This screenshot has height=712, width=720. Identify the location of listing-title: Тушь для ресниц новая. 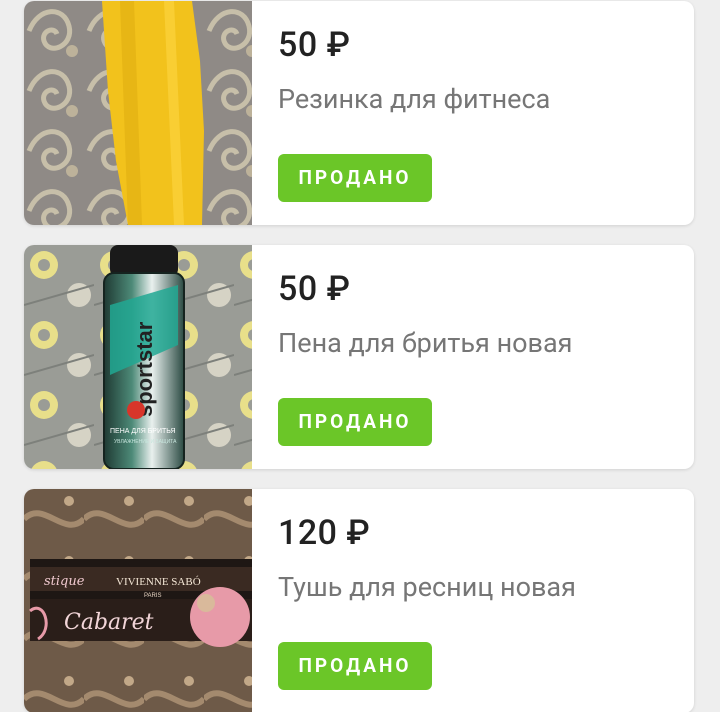
(427, 587).